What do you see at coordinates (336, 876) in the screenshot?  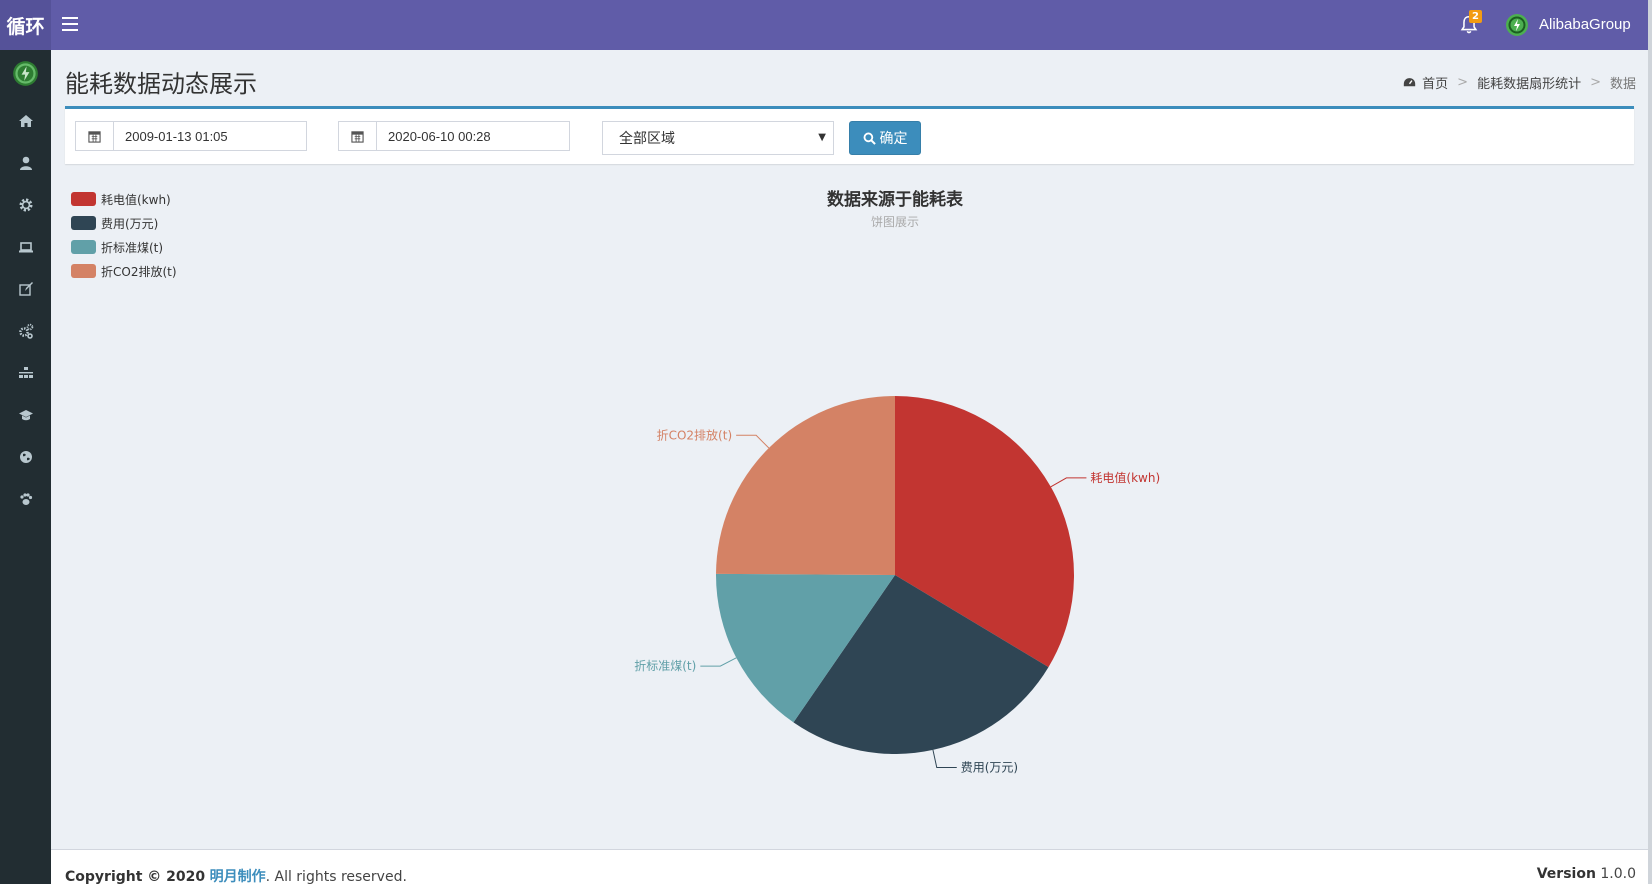 I see `rights-text: . All rights reserved.` at bounding box center [336, 876].